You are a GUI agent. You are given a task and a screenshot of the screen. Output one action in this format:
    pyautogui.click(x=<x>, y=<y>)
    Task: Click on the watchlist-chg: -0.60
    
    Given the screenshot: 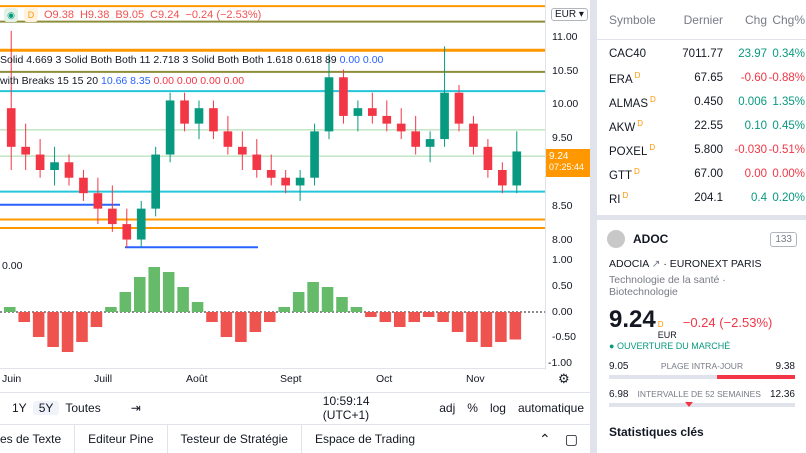 What is the action you would take?
    pyautogui.click(x=753, y=78)
    